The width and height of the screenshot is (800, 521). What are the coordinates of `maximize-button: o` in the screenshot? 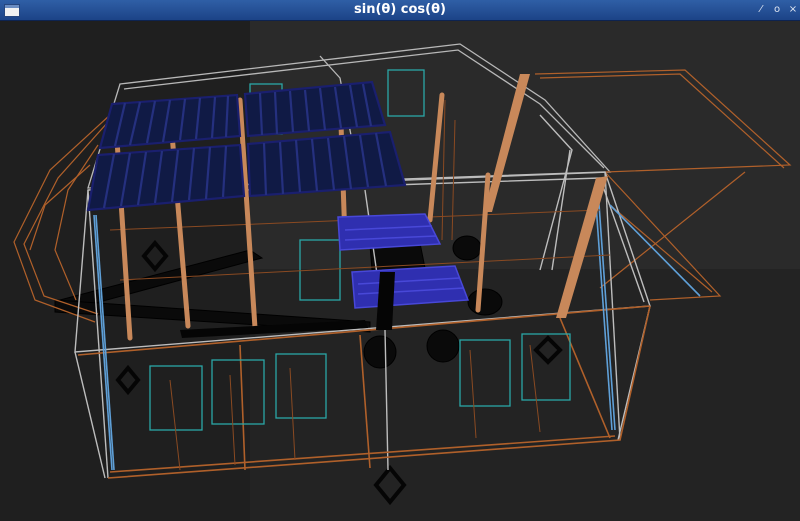 It's located at (777, 9).